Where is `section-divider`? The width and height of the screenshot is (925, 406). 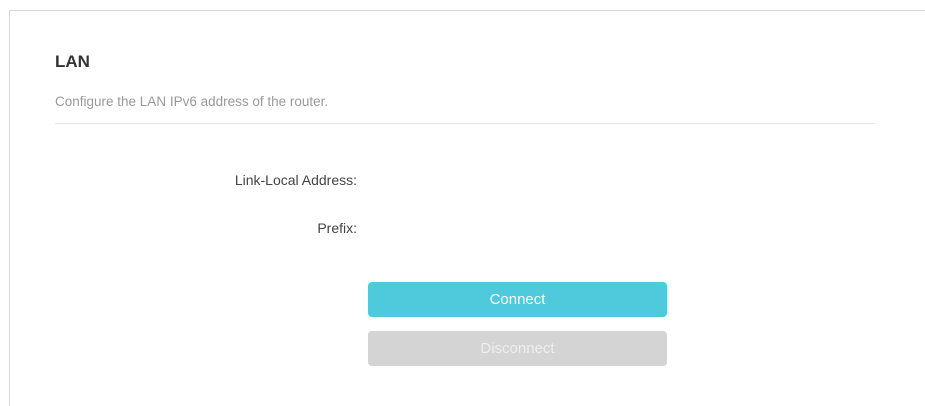 section-divider is located at coordinates (465, 123).